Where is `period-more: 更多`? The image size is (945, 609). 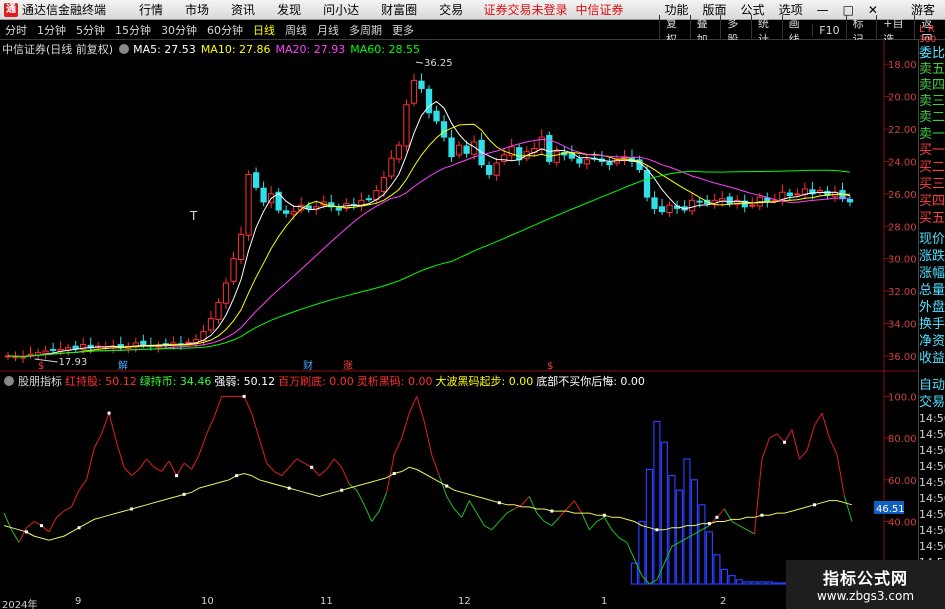
period-more: 更多 is located at coordinates (403, 30).